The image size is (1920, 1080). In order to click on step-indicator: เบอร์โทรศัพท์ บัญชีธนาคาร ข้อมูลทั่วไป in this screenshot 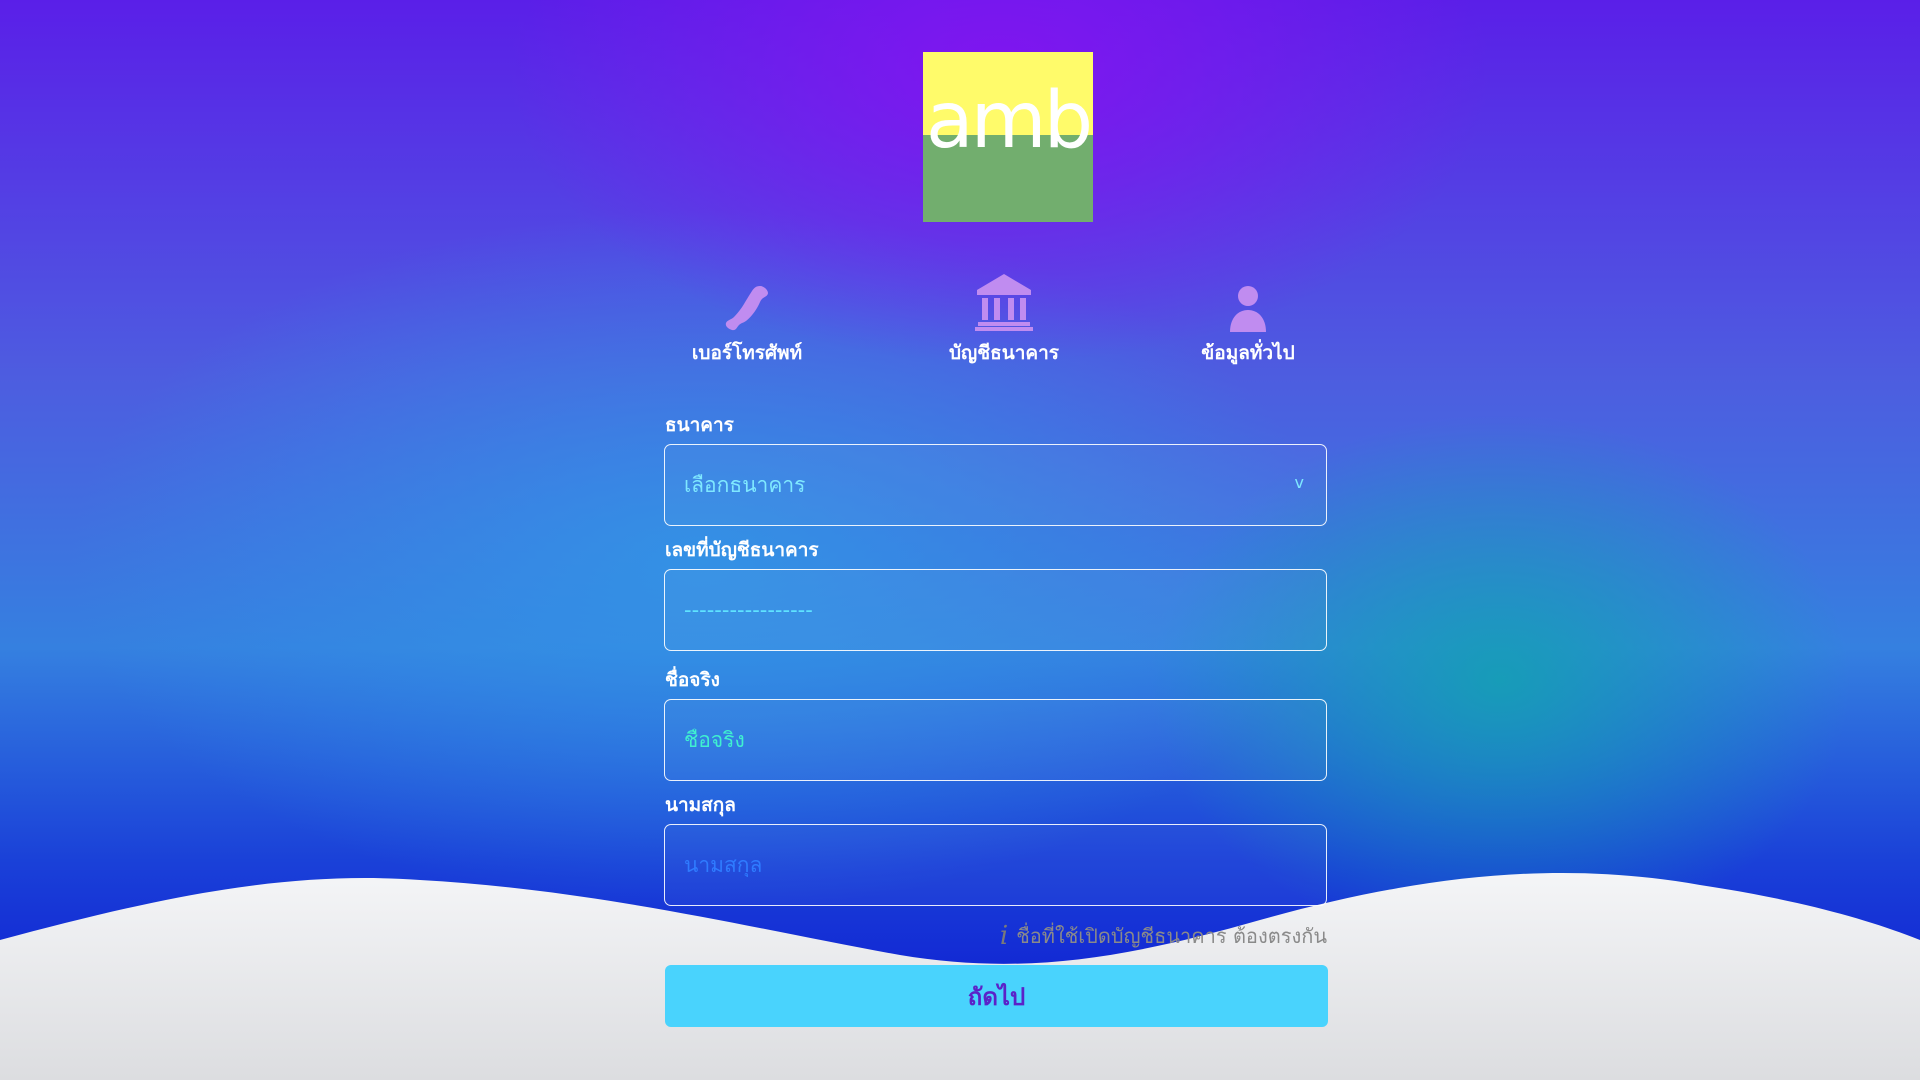, I will do `click(960, 320)`.